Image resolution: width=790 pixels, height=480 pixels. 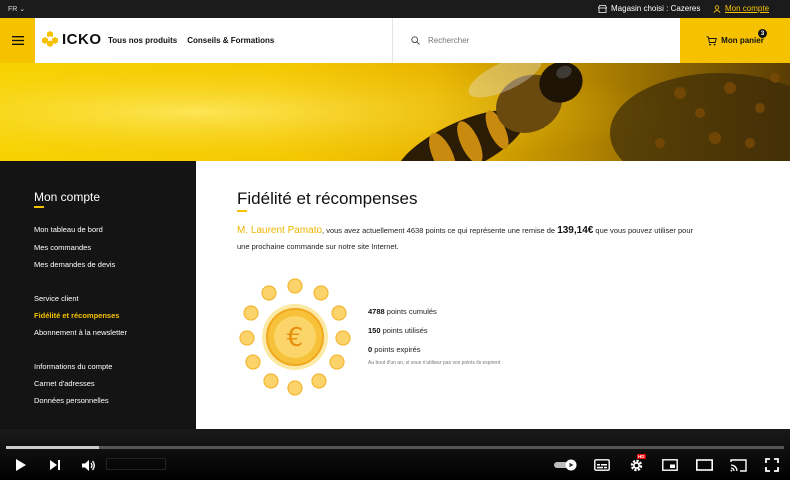 I want to click on fullscreen-icon, so click(x=772, y=465).